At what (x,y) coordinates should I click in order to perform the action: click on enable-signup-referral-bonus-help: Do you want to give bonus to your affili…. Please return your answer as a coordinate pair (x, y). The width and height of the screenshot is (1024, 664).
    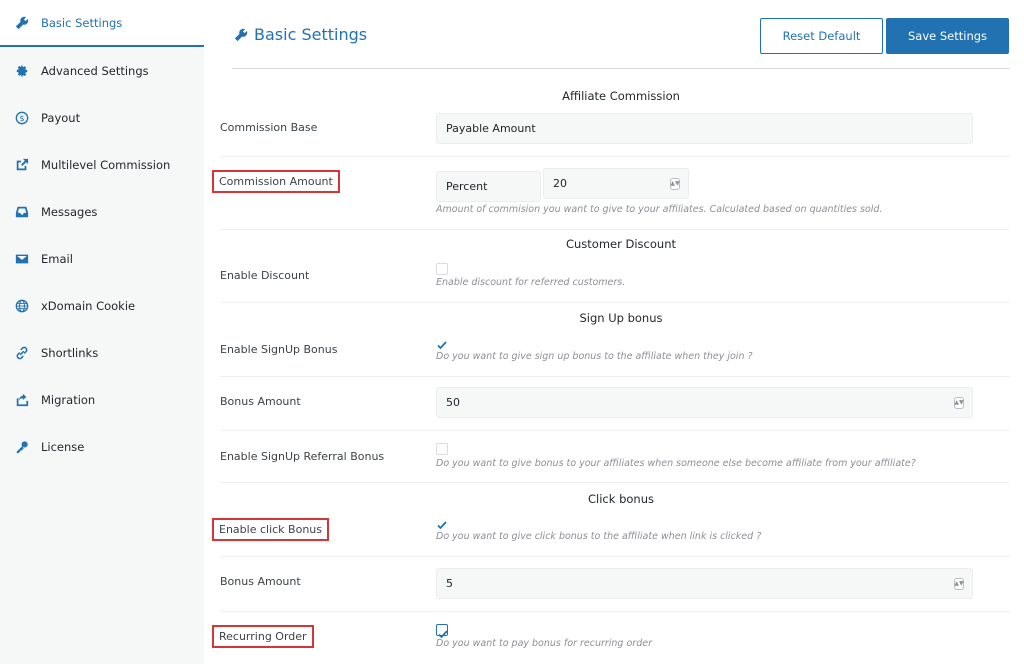
    Looking at the image, I should click on (676, 463).